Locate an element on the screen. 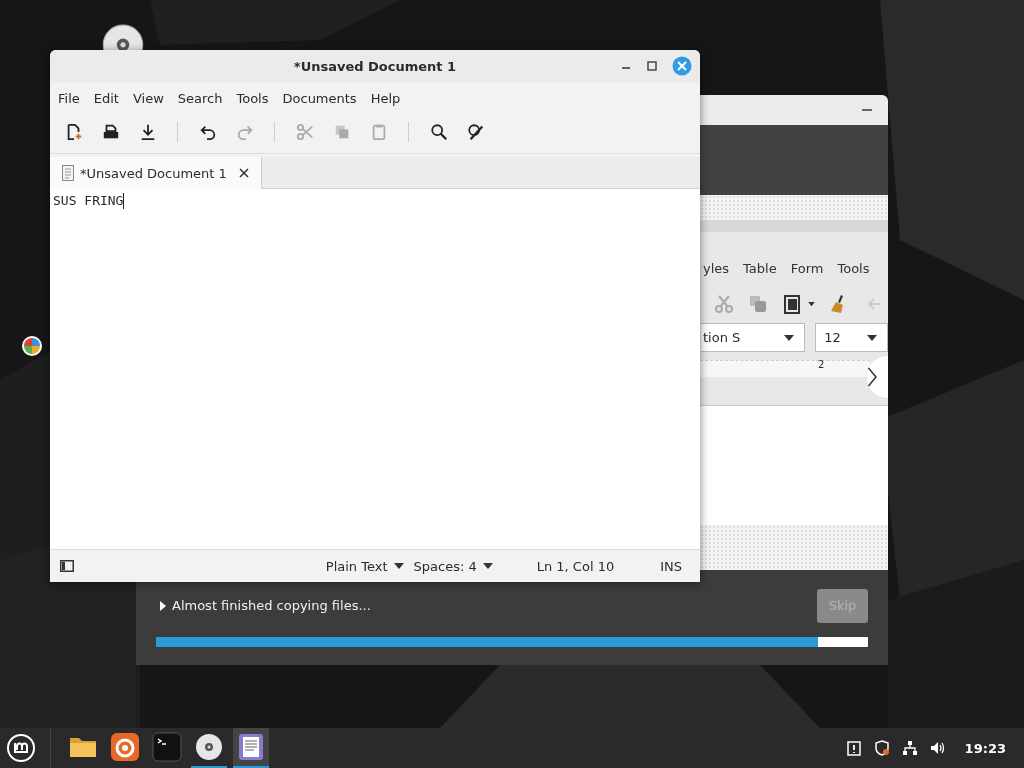  notepad-icon is located at coordinates (251, 747).